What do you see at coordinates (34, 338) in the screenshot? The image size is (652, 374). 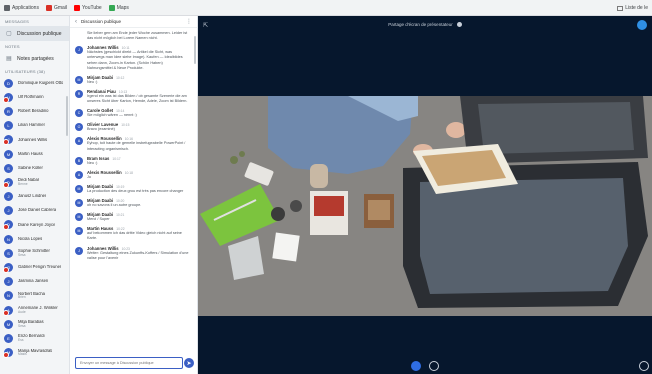 I see `user-item: E Enzo Bernardi Ess` at bounding box center [34, 338].